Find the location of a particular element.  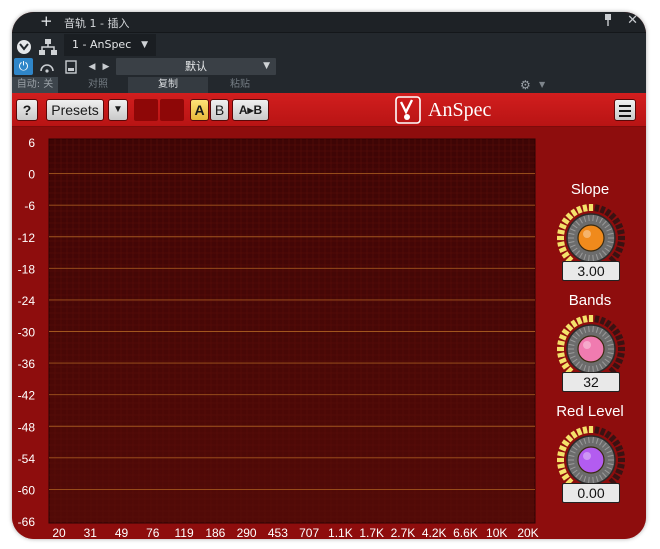

y-tick-label: -60 is located at coordinates (27, 490).